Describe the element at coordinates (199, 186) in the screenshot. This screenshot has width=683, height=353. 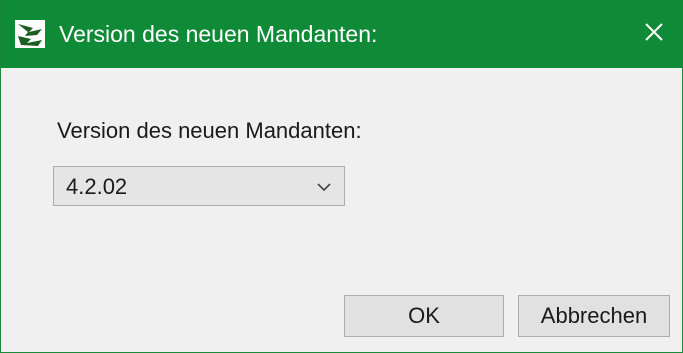
I see `version-select: 4.2.02` at that location.